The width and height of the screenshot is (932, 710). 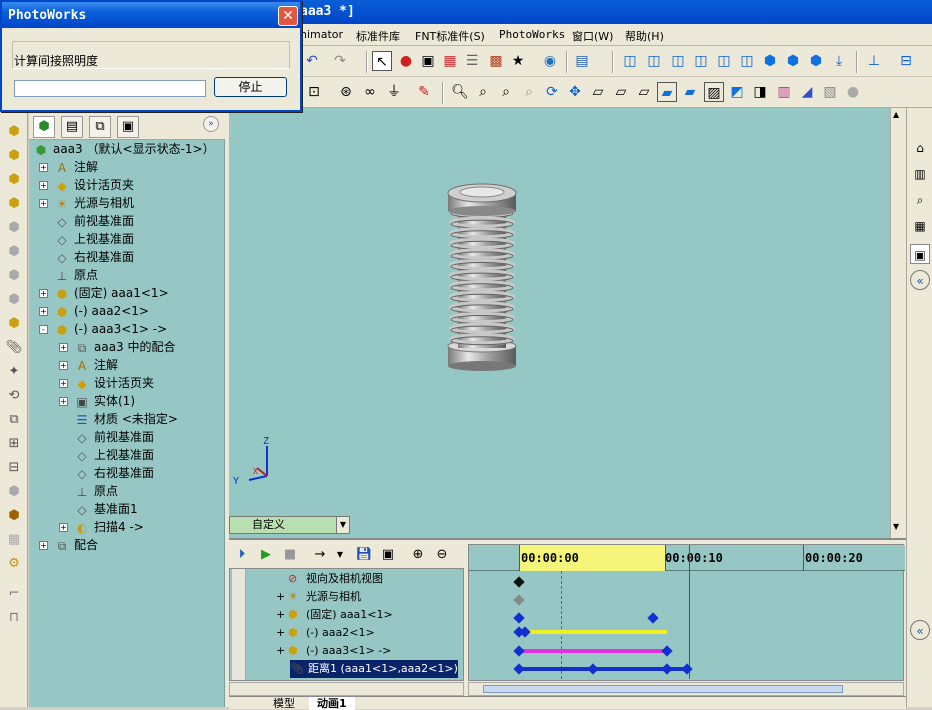 What do you see at coordinates (86, 239) in the screenshot?
I see `tree-item: ◇ 上视基准面` at bounding box center [86, 239].